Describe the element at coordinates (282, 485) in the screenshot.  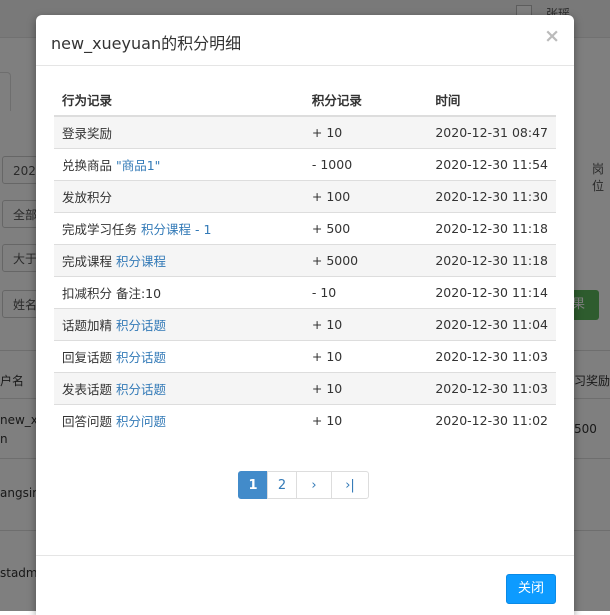
I see `page-2-button: 2` at that location.